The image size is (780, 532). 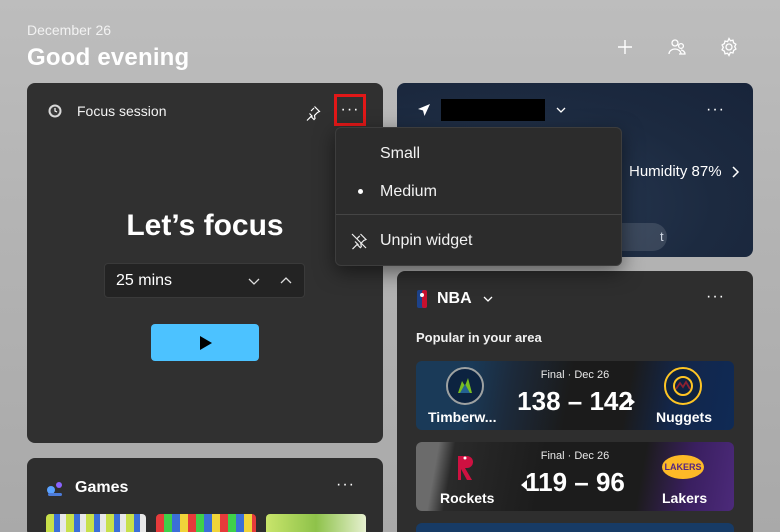 What do you see at coordinates (575, 527) in the screenshot?
I see `game-card` at bounding box center [575, 527].